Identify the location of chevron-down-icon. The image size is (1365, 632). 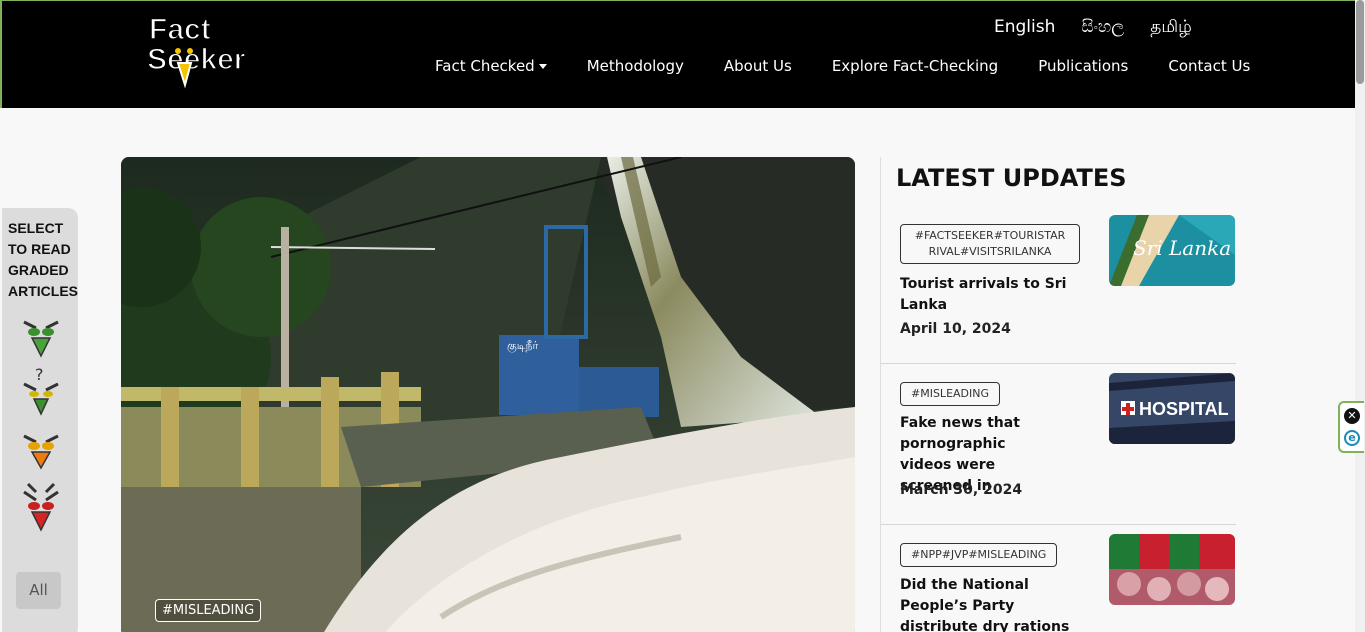
(542, 66).